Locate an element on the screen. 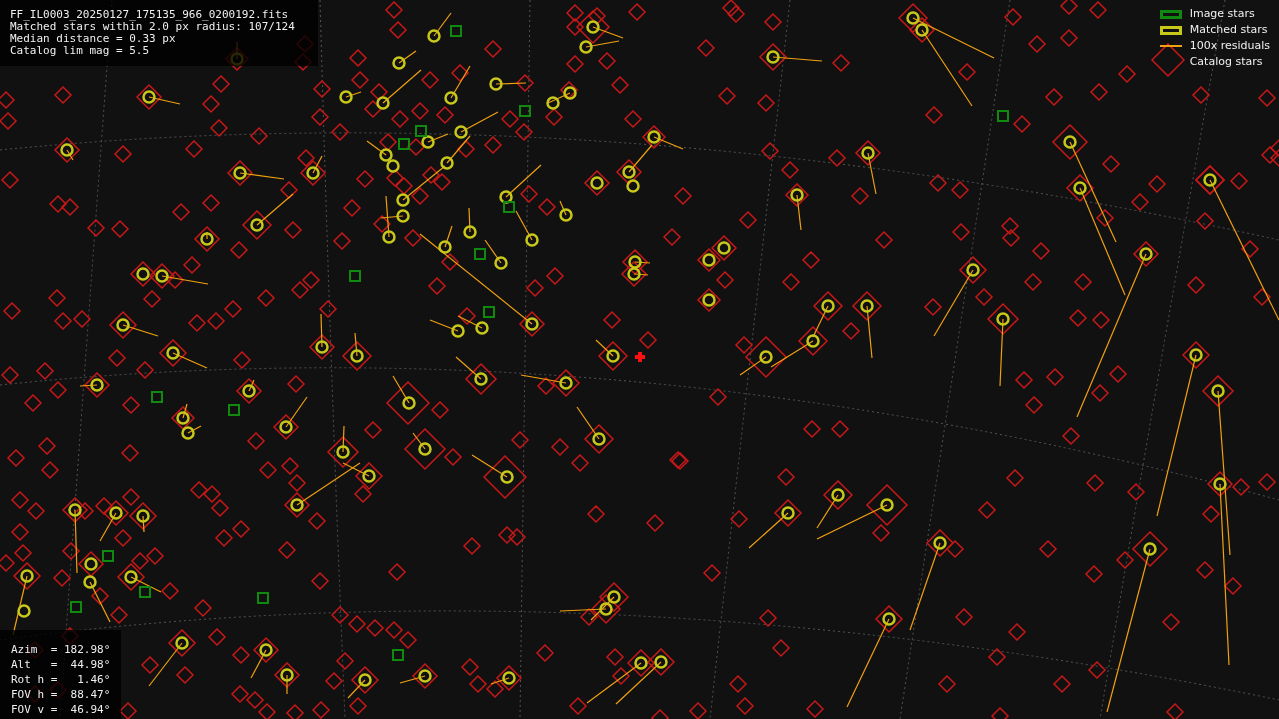  pointing-text: Alt = 44.98° is located at coordinates (60, 664).